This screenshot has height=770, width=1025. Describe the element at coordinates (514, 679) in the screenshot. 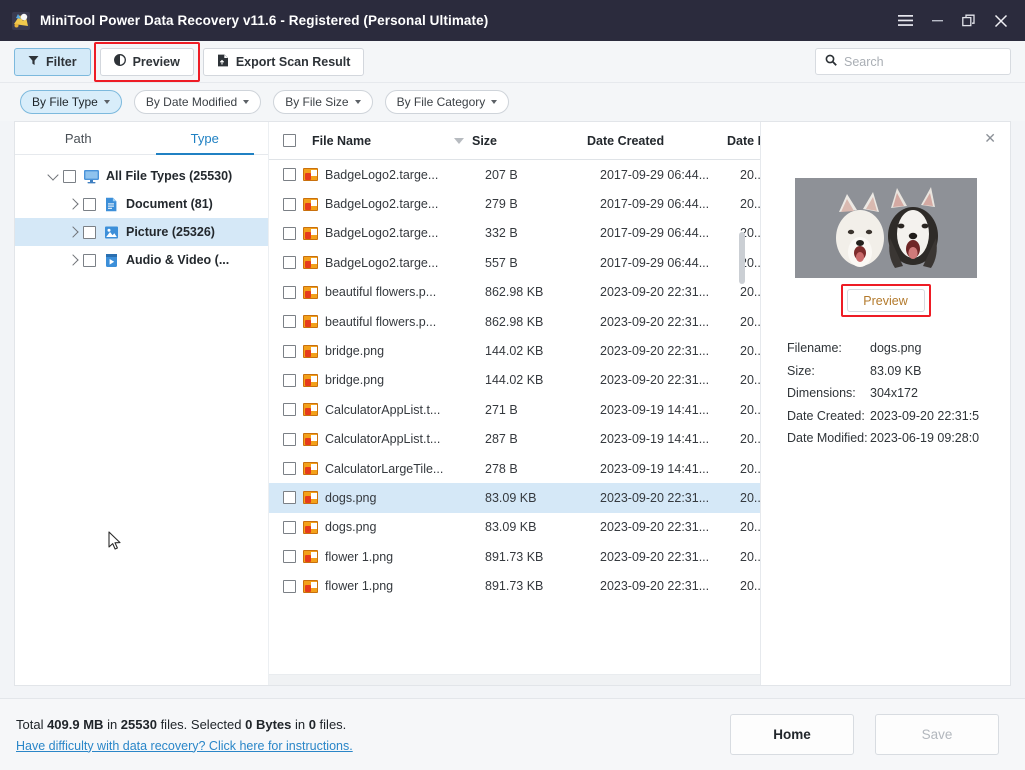

I see `horizontal-scrollbar` at that location.